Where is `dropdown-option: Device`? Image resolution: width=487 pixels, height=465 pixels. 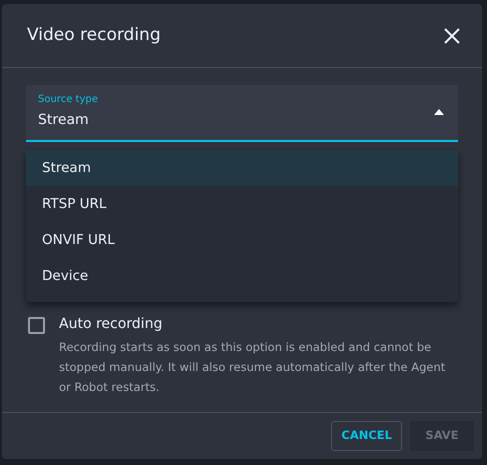 dropdown-option: Device is located at coordinates (242, 276).